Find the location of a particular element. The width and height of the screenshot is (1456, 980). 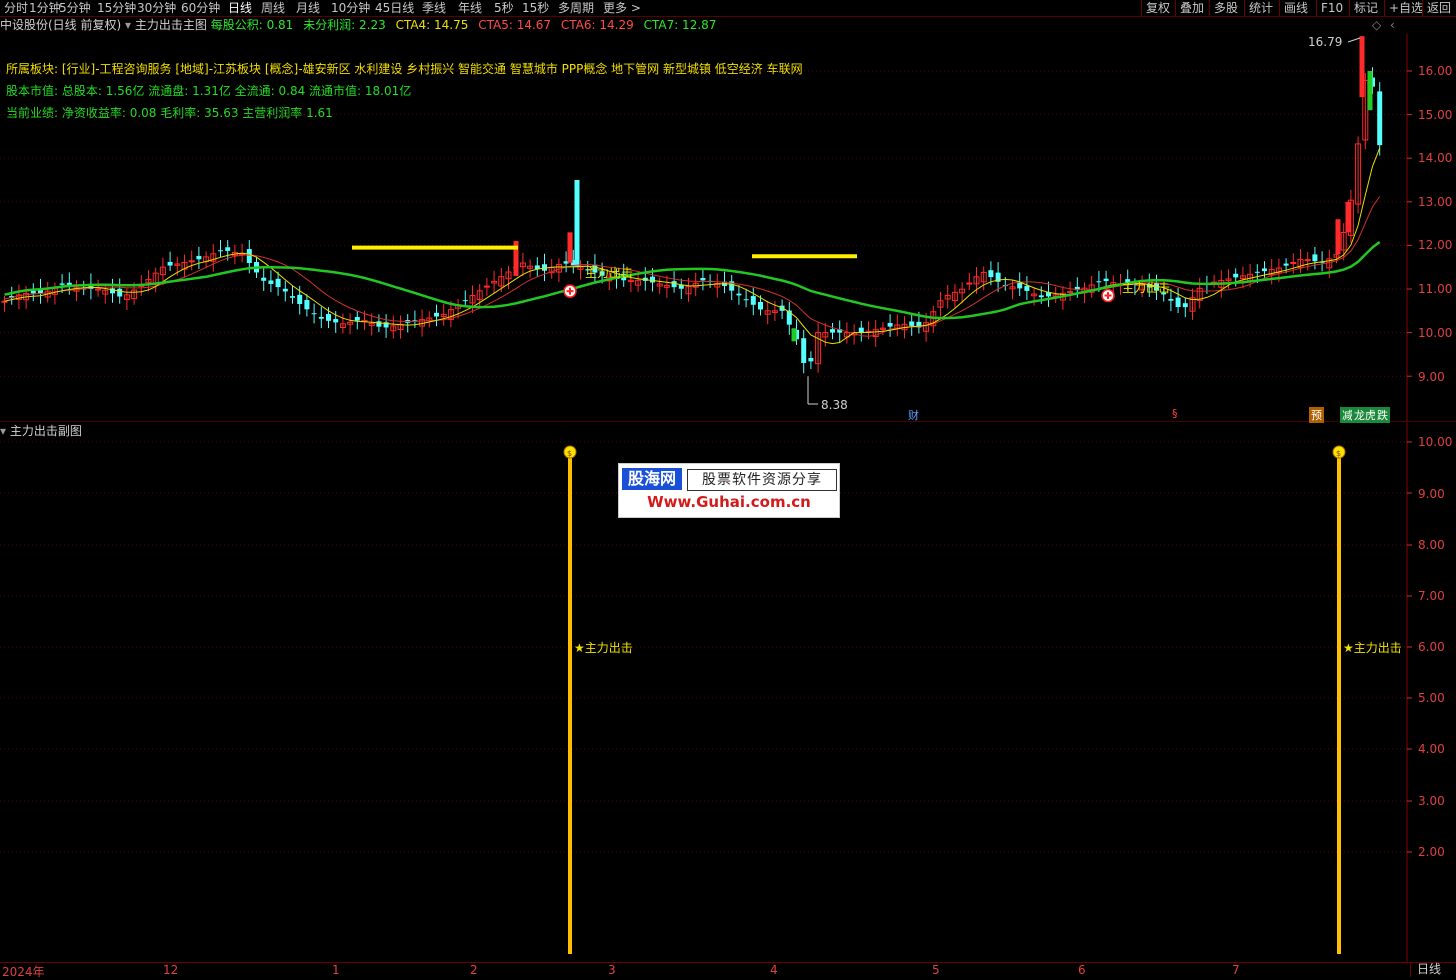

restore-rights-button: 复权 is located at coordinates (1155, 8).